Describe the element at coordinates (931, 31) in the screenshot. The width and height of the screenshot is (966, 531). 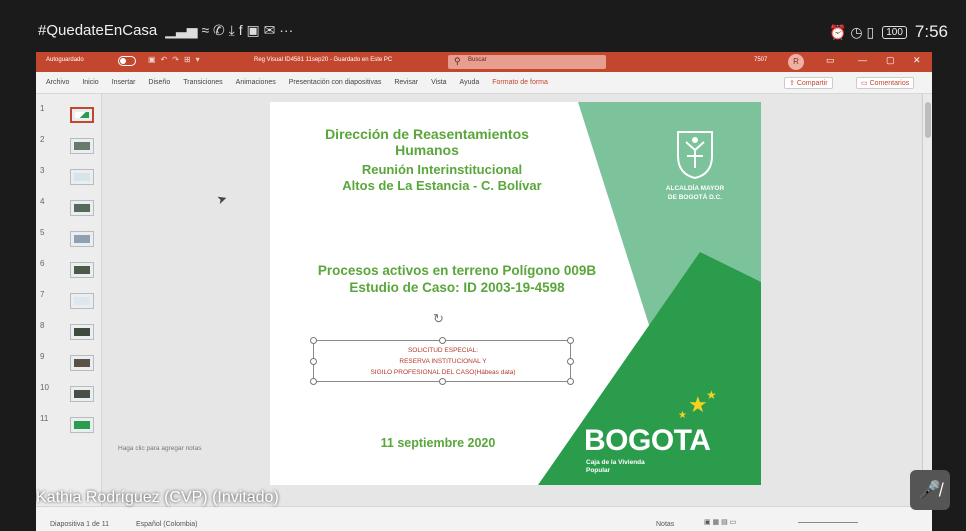
I see `clock: 7:56` at that location.